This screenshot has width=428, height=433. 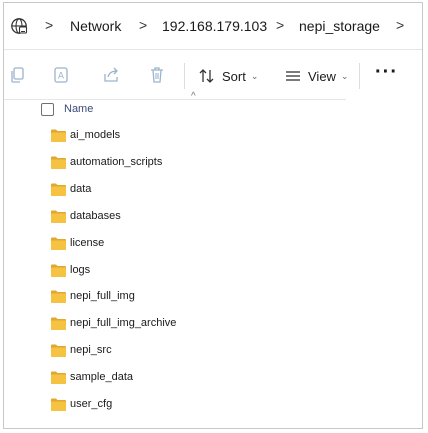 I want to click on view-button: View ⌄, so click(x=316, y=76).